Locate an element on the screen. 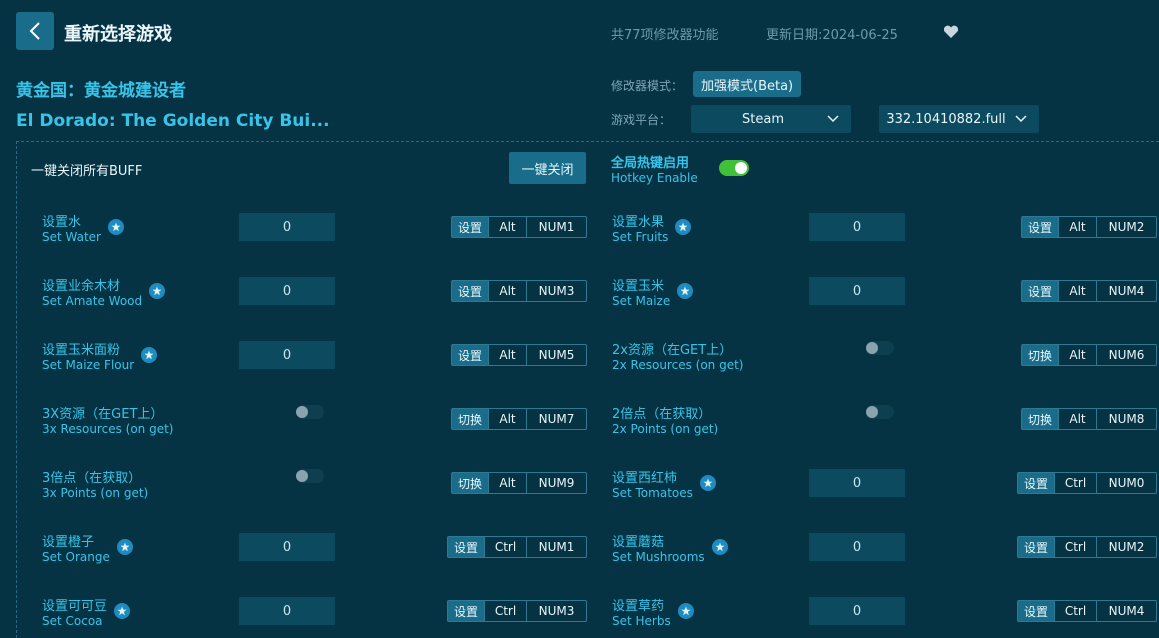  hotkey-group: 设置 Ctrl NUM4 is located at coordinates (1087, 611).